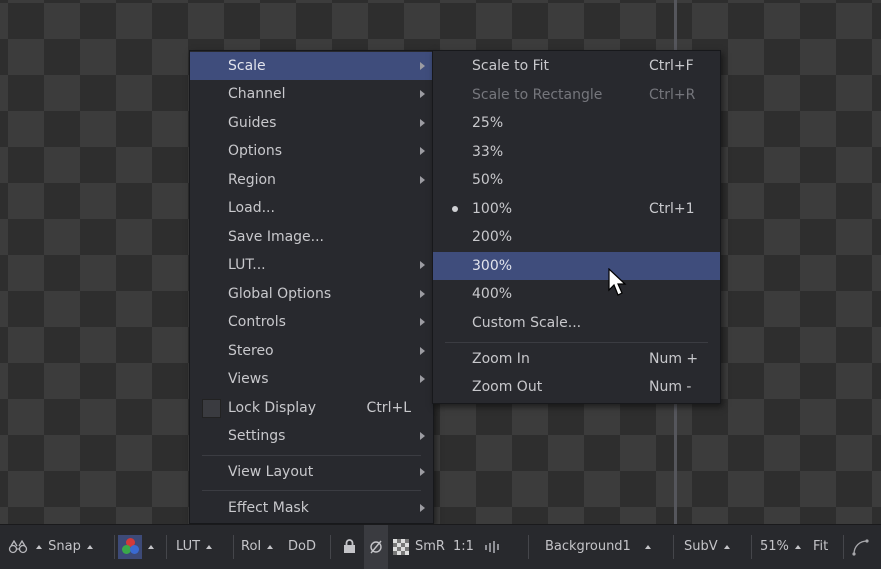 This screenshot has height=569, width=881. What do you see at coordinates (576, 237) in the screenshot?
I see `menu-item-scale-200: 200%` at bounding box center [576, 237].